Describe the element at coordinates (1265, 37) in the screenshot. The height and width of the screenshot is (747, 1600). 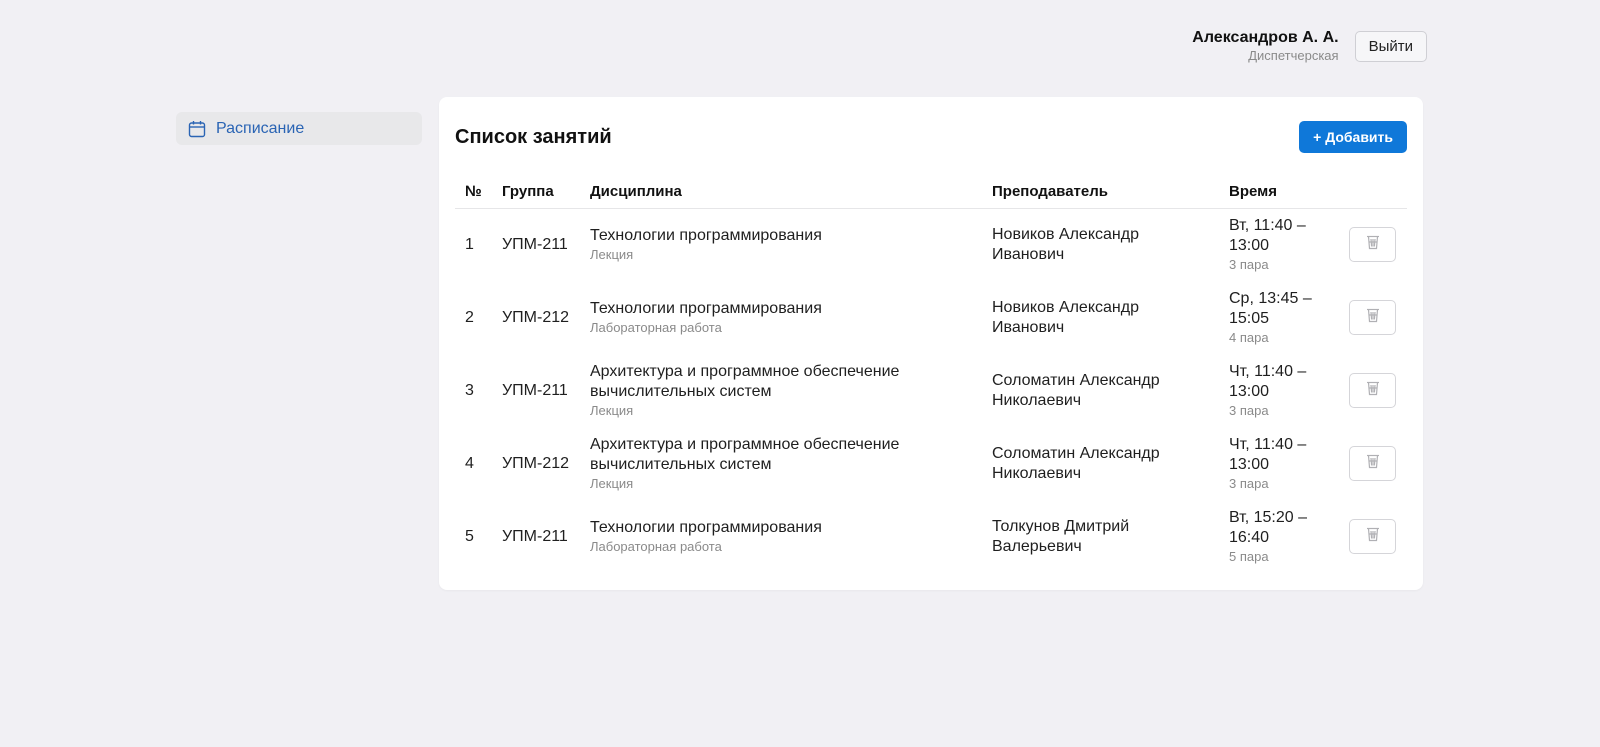
I see `user-name: Александров А. А.` at that location.